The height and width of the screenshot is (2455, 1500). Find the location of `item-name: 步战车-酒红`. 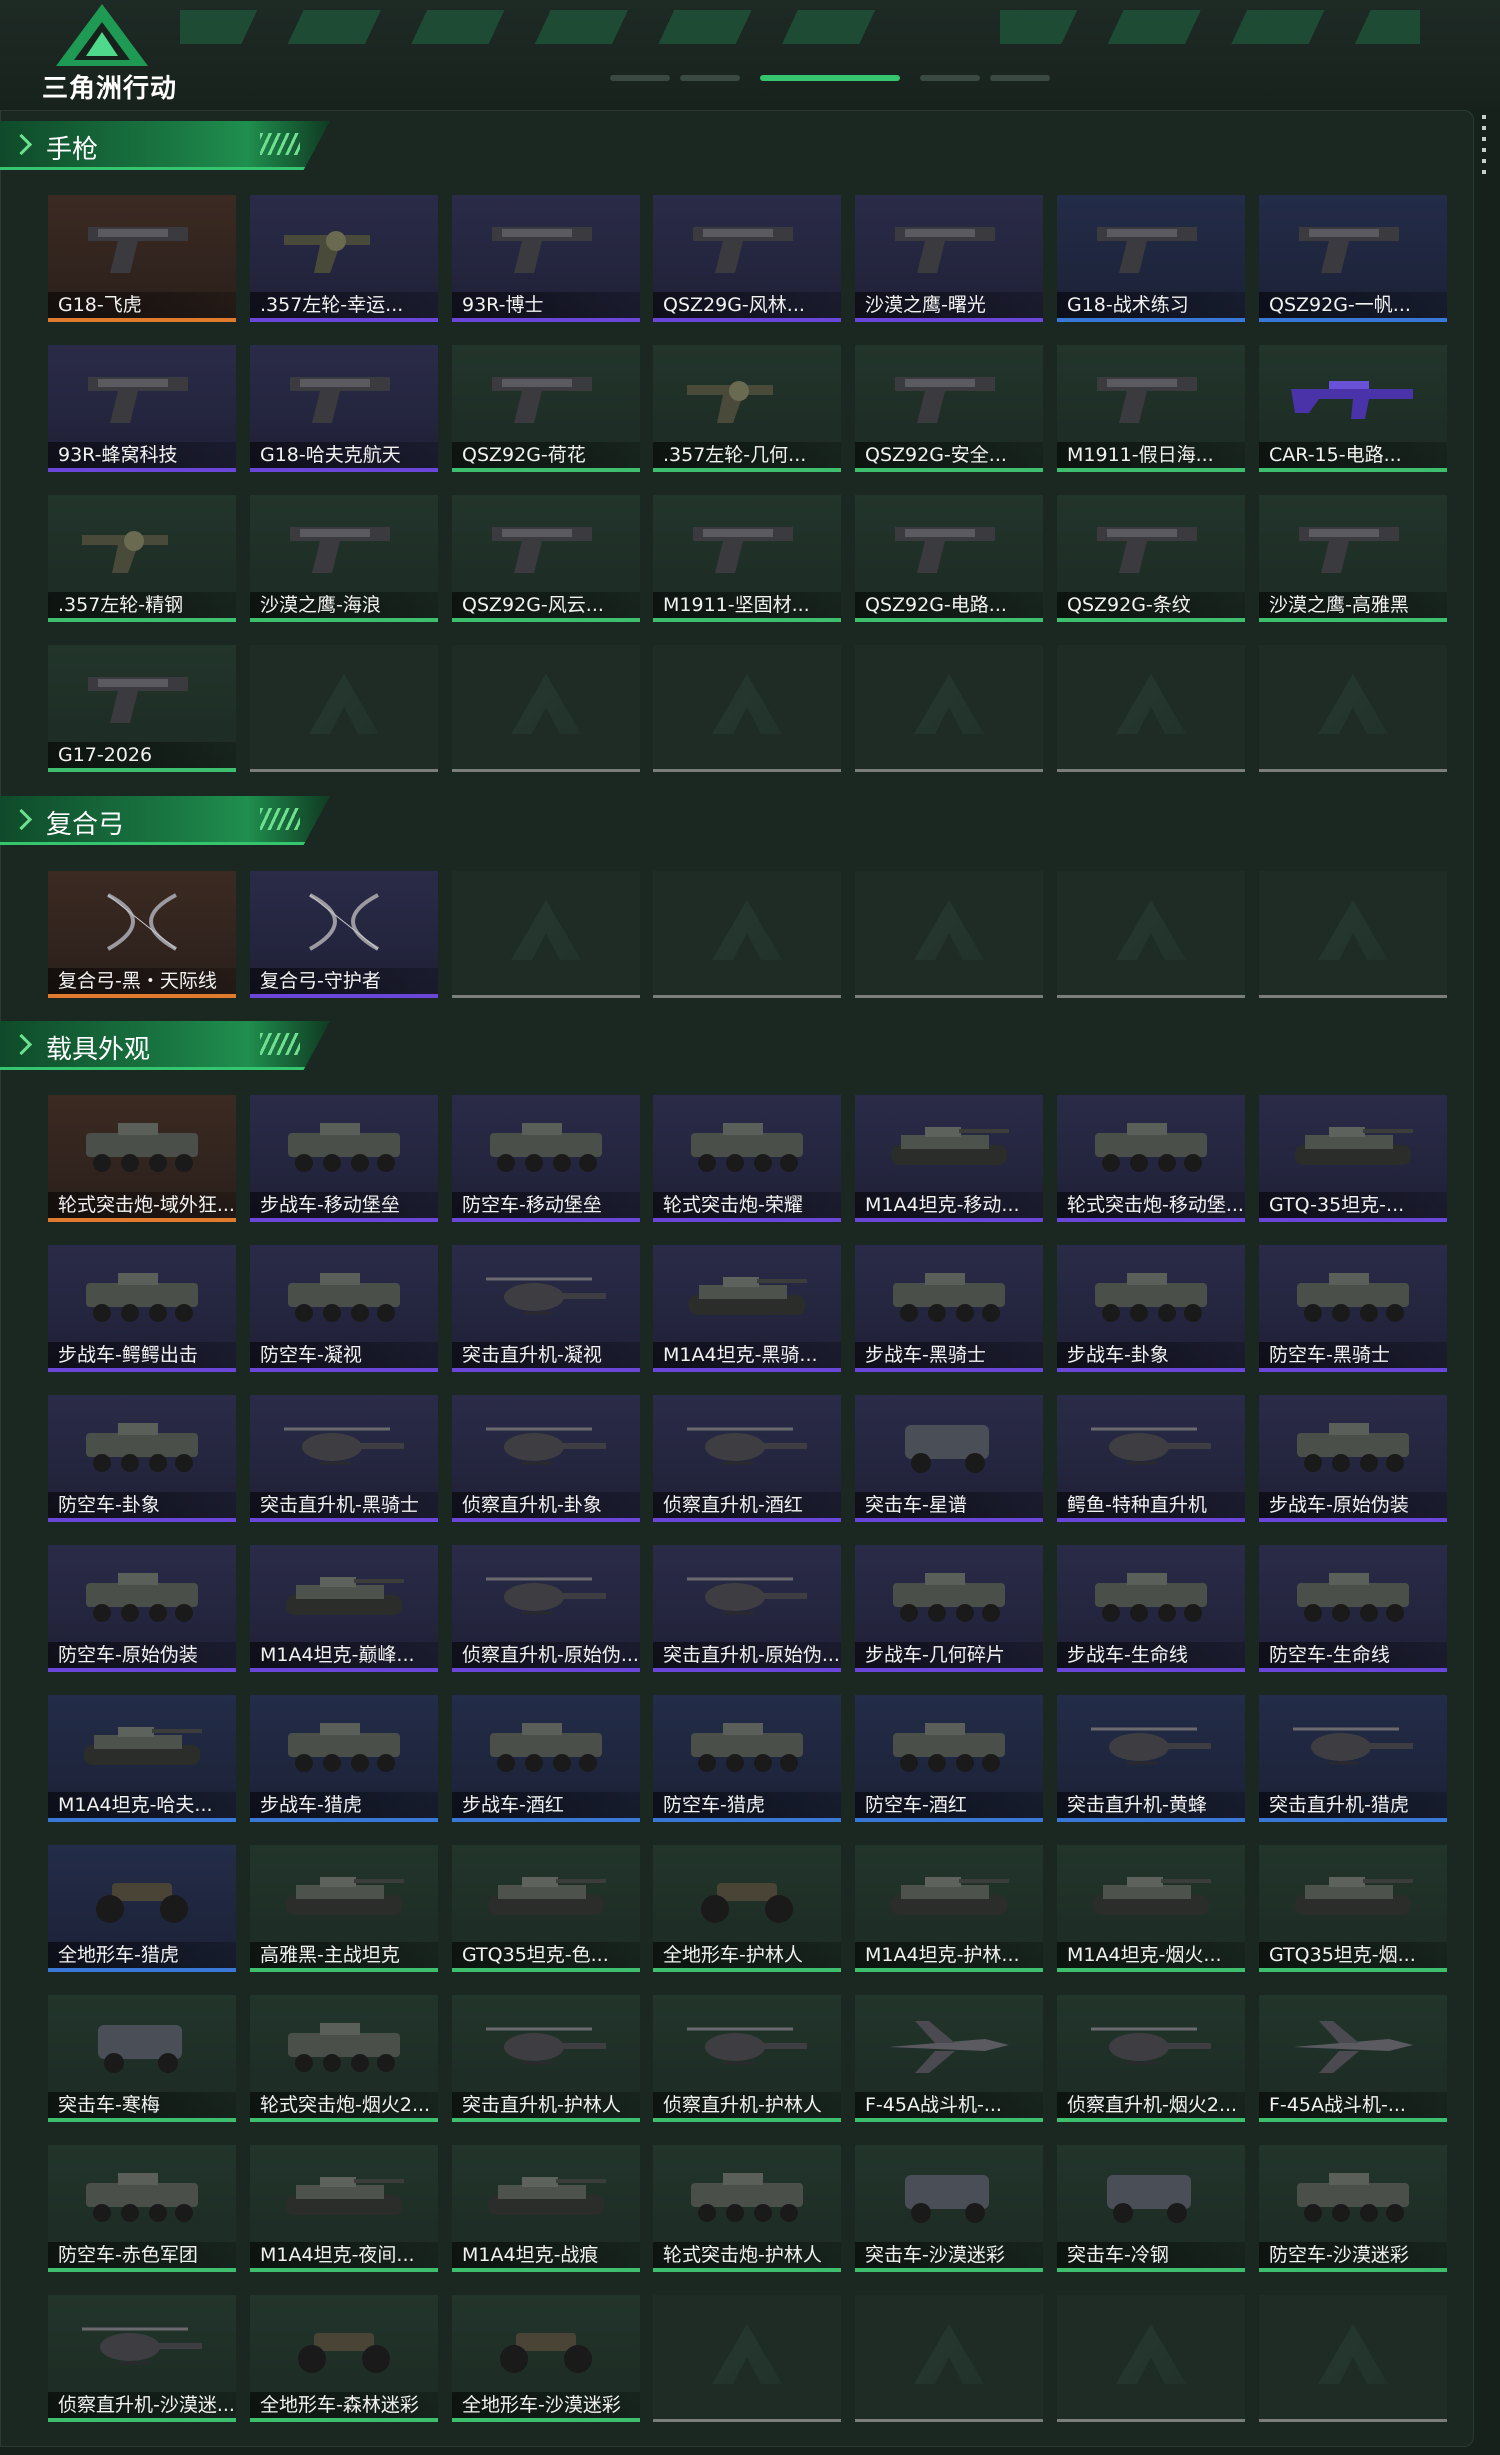

item-name: 步战车-酒红 is located at coordinates (546, 1805).